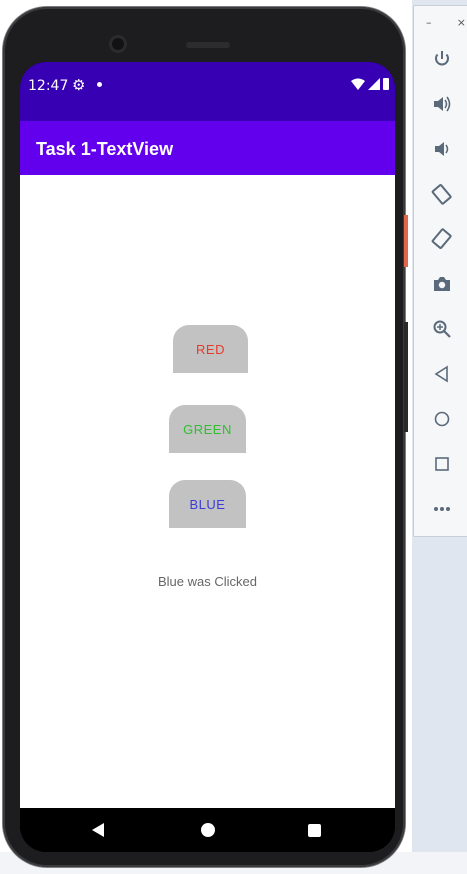  Describe the element at coordinates (442, 284) in the screenshot. I see `camera-icon` at that location.